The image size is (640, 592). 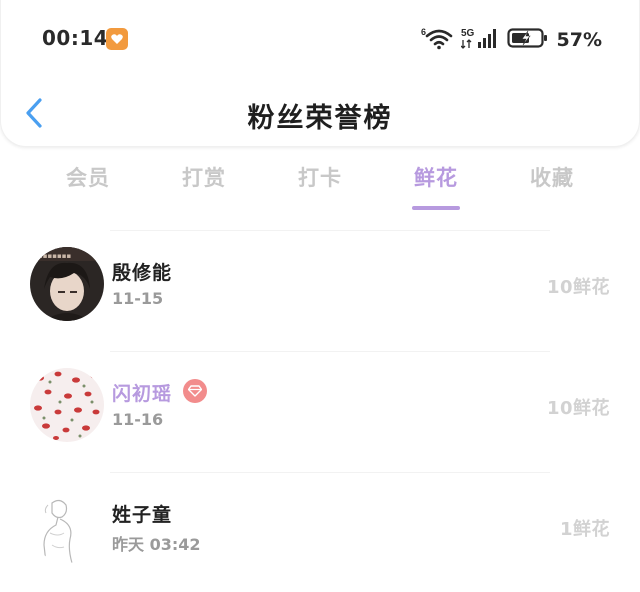 I want to click on active-tab-indicator, so click(x=436, y=208).